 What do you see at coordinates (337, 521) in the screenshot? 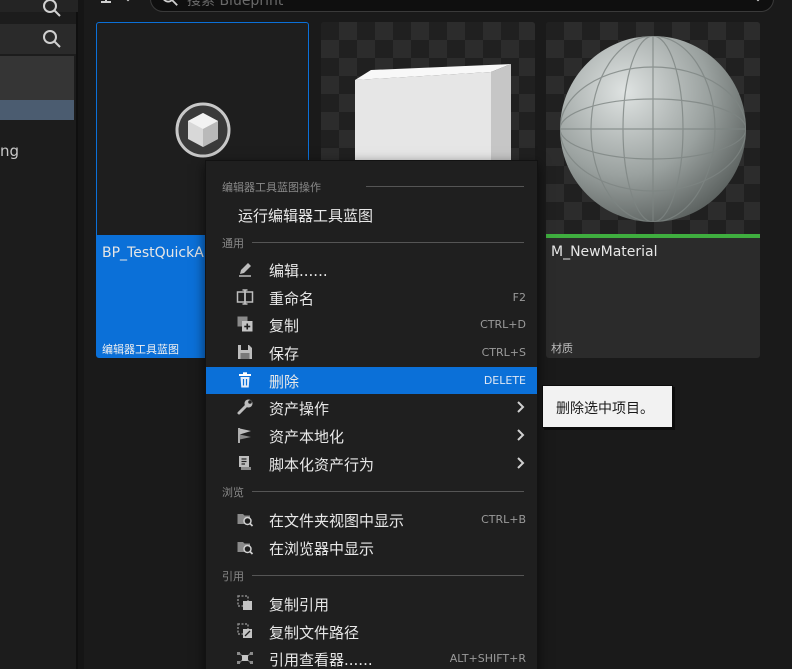
I see `menu-item-label: 在文件夹视图中显示` at bounding box center [337, 521].